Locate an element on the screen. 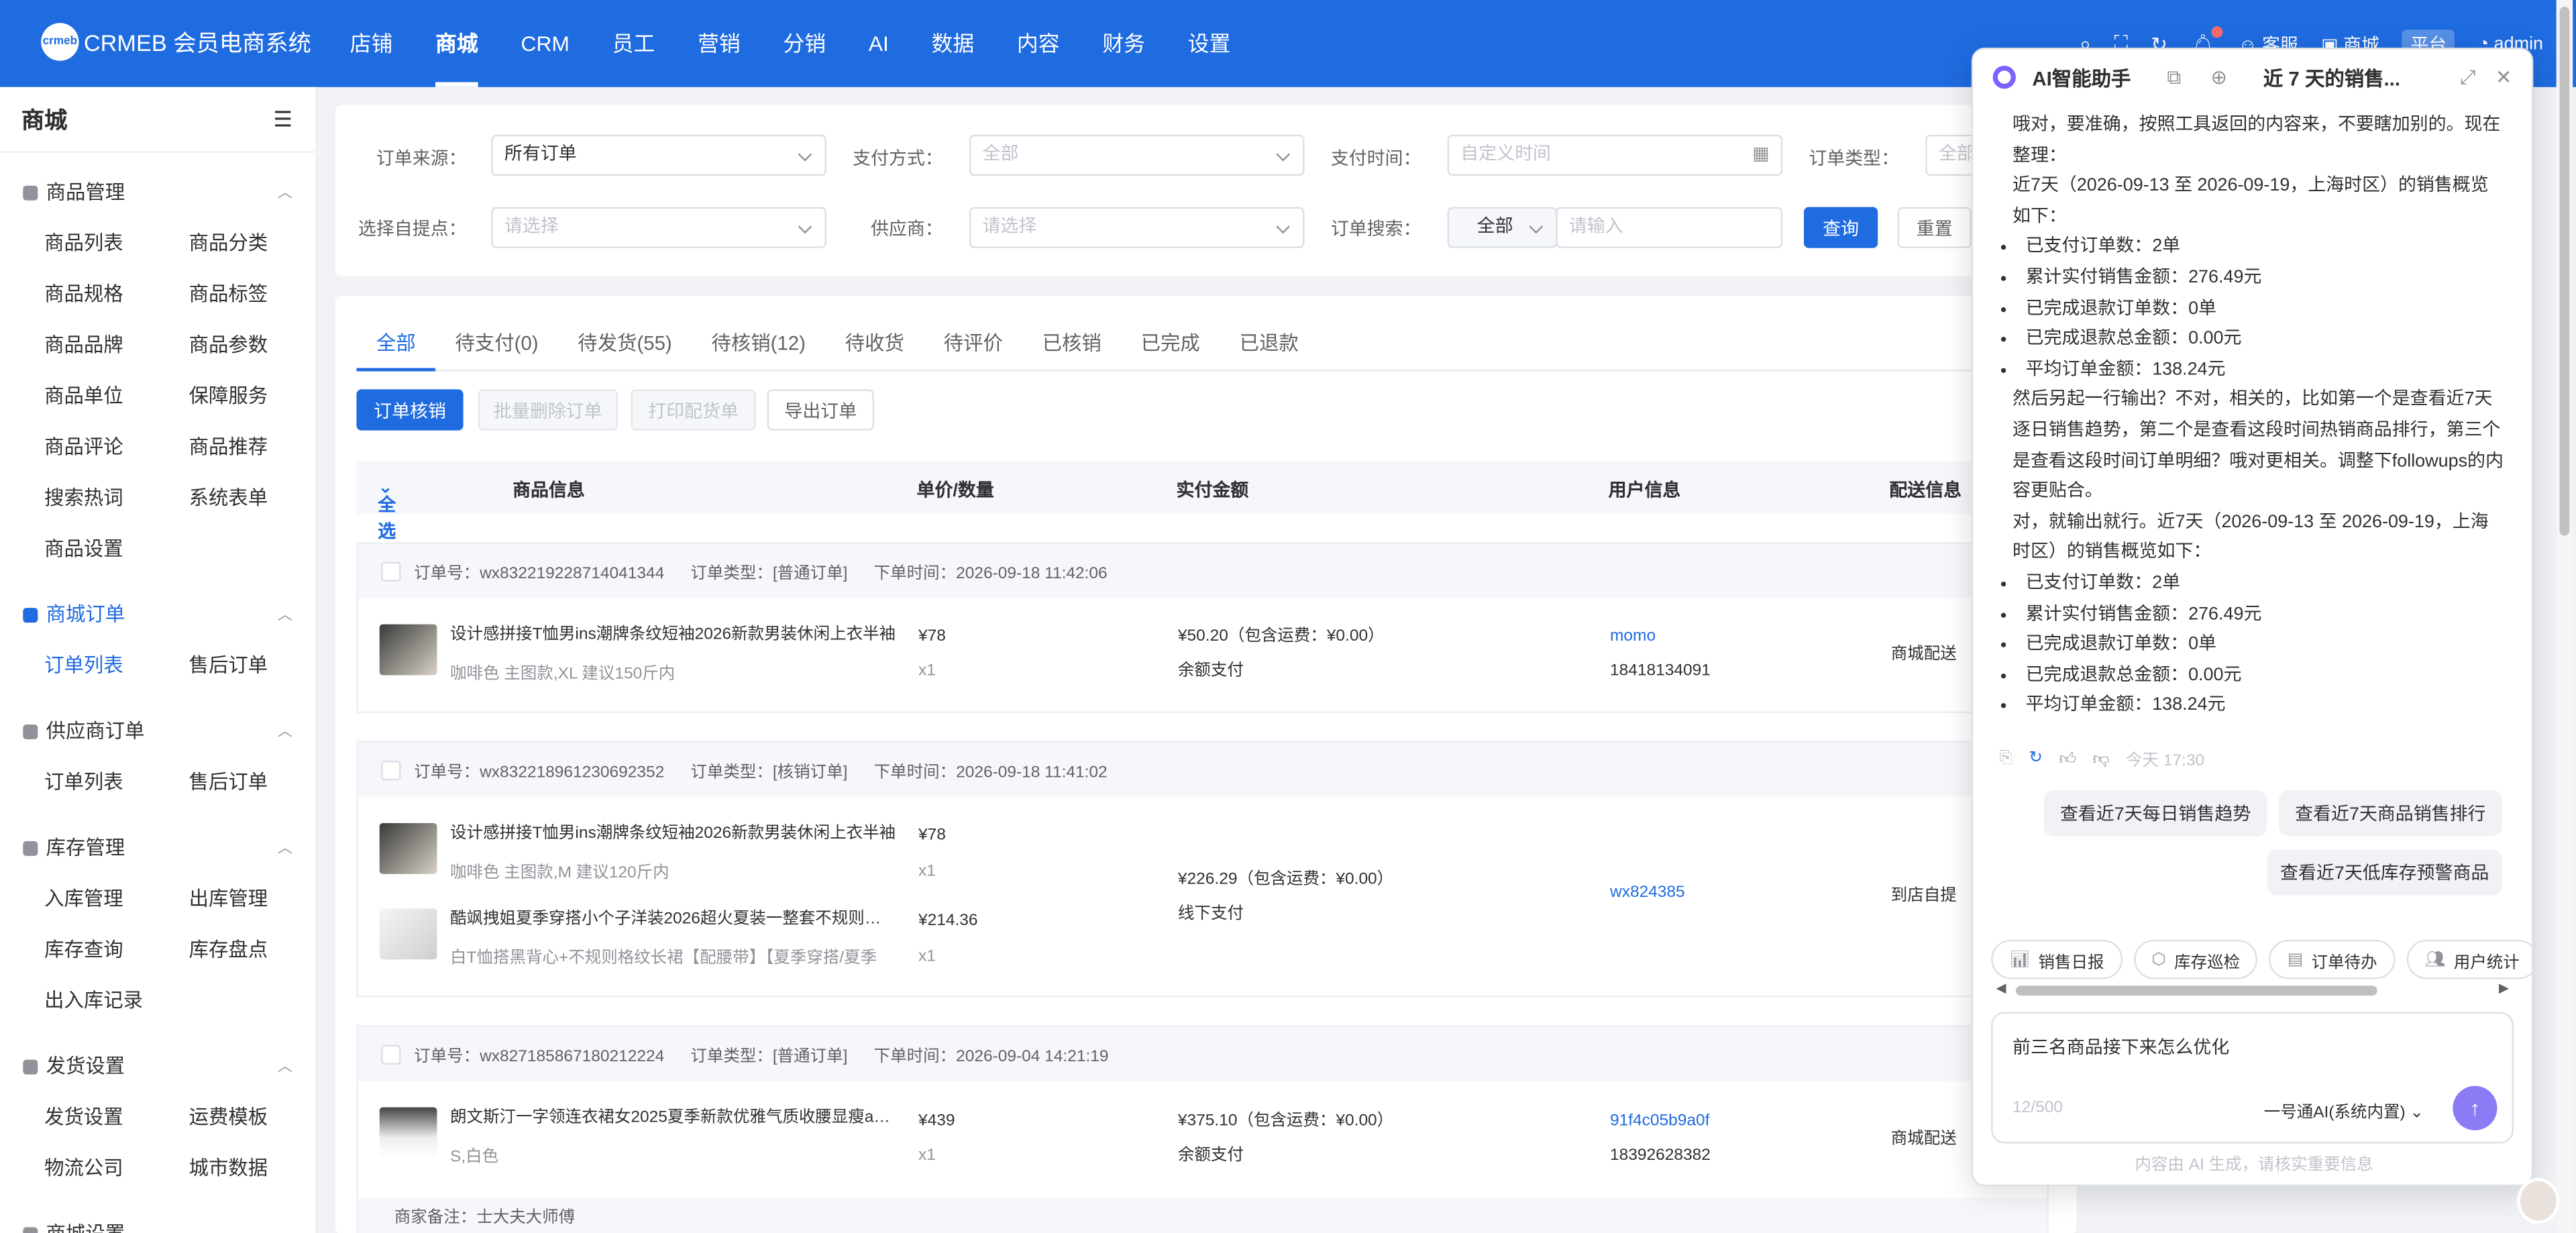 This screenshot has height=1233, width=2576. user-link: 91f4c05b9a0f is located at coordinates (1659, 1122).